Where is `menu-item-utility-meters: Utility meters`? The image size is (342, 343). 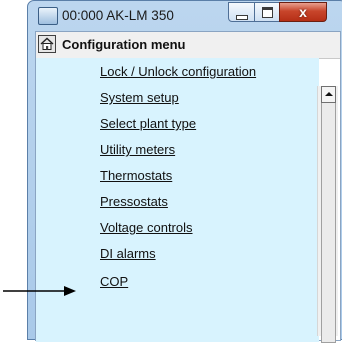 menu-item-utility-meters: Utility meters is located at coordinates (137, 149).